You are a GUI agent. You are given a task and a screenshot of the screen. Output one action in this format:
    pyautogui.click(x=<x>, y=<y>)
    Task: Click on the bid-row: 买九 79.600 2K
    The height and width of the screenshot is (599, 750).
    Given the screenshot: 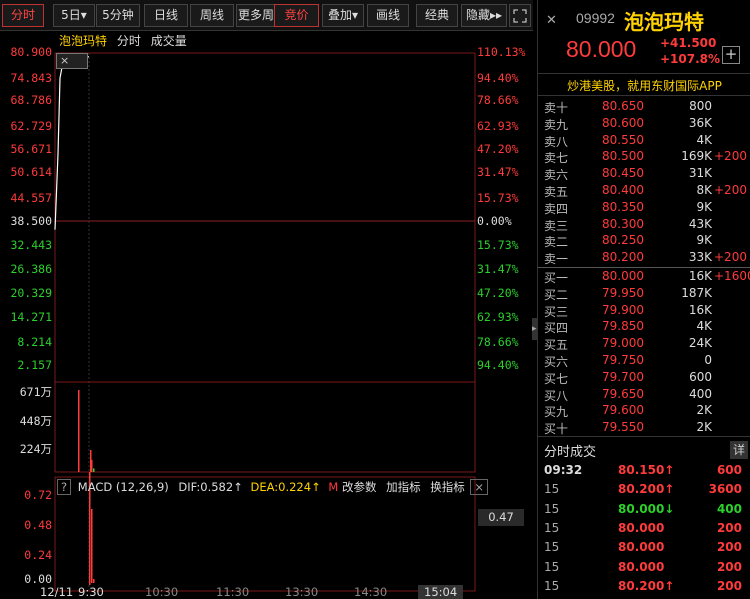 What is the action you would take?
    pyautogui.click(x=644, y=411)
    